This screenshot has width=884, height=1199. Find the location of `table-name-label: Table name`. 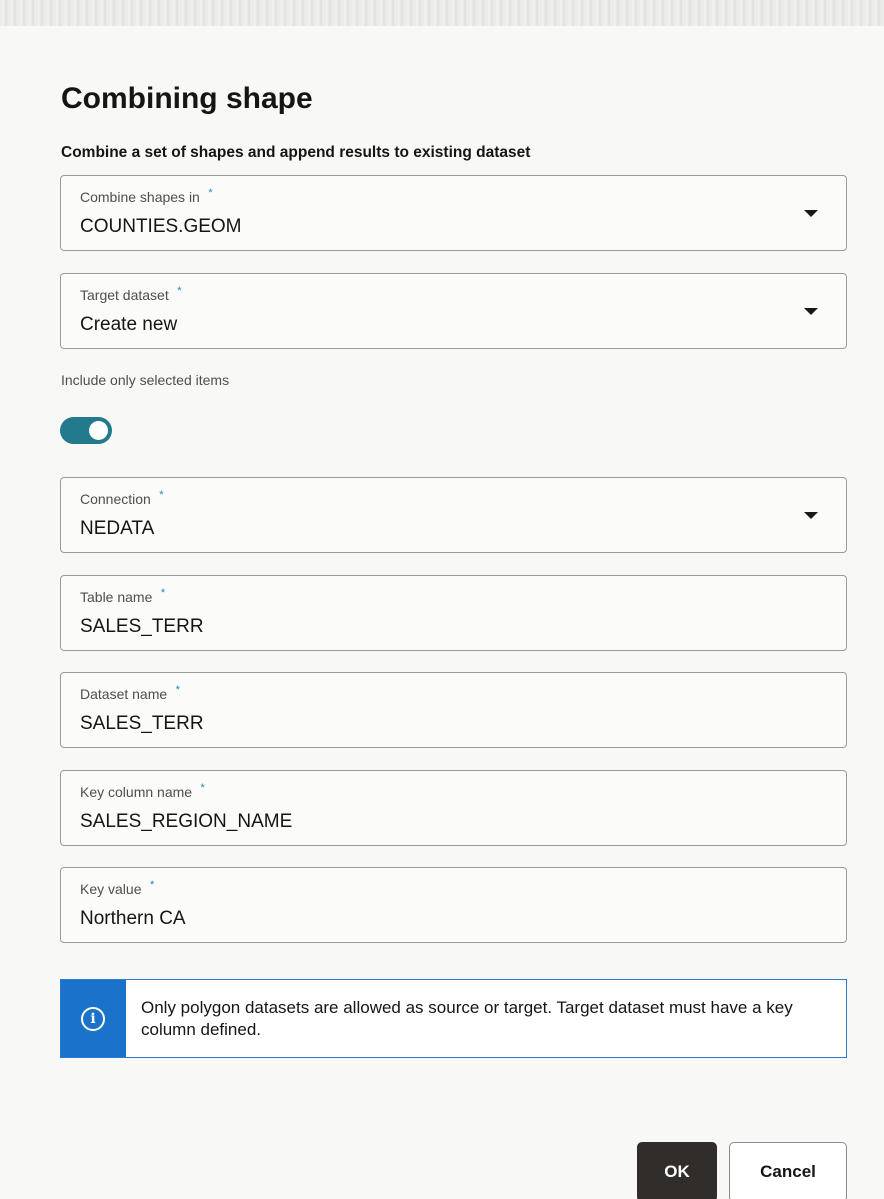

table-name-label: Table name is located at coordinates (116, 597).